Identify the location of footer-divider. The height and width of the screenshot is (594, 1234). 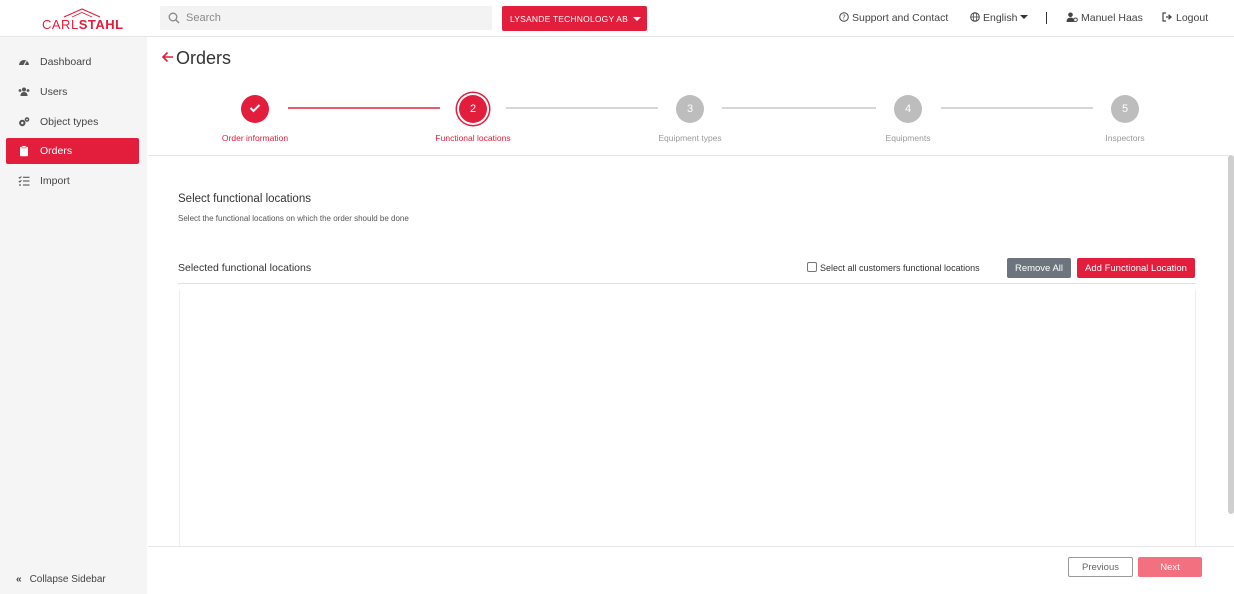
(691, 546).